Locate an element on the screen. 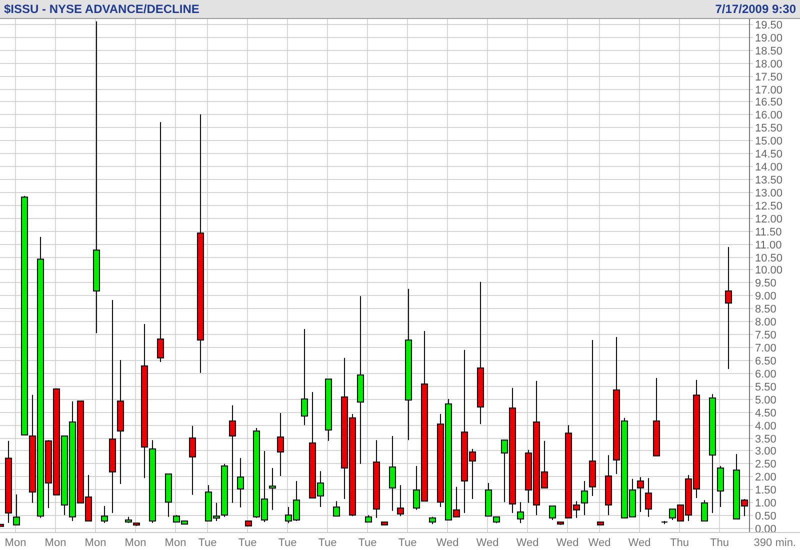  y-axis-label: 12.50 is located at coordinates (769, 206).